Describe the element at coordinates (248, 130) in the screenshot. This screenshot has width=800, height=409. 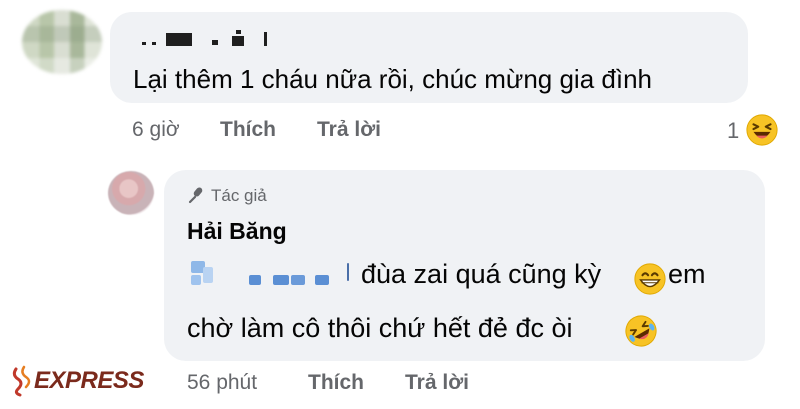
I see `comment-like-button: Thích` at that location.